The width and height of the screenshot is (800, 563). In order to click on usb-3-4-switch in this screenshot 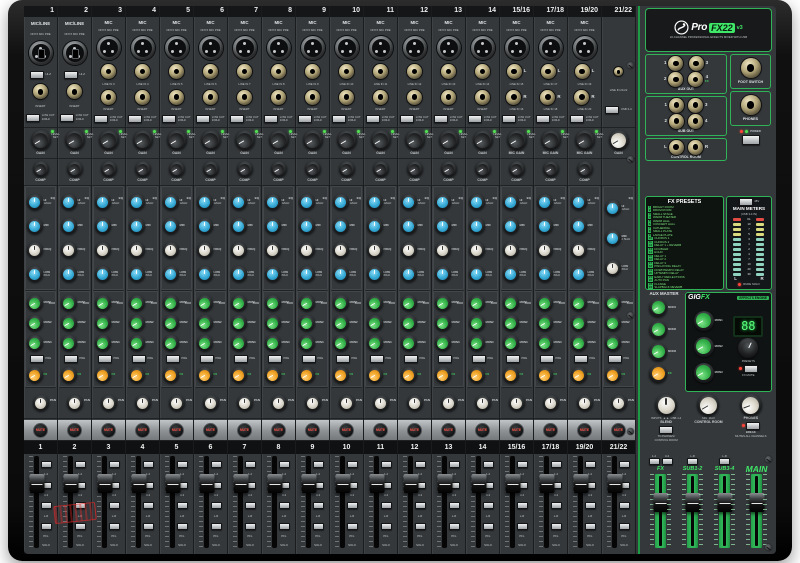, I will do `click(612, 109)`.